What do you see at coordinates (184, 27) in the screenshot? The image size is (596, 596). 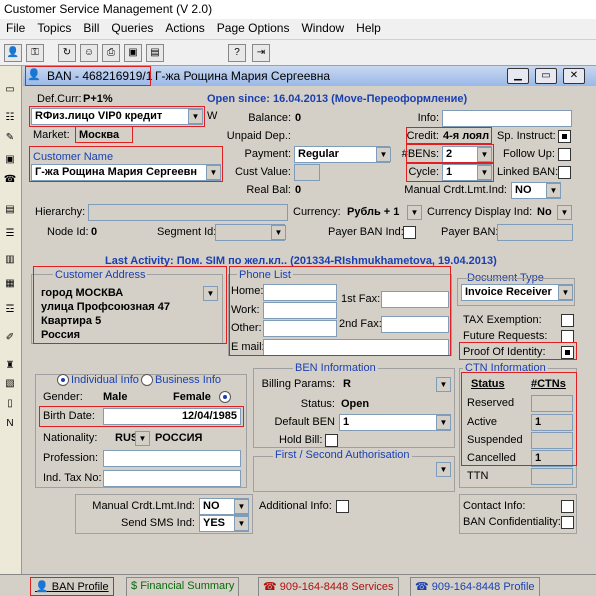 I see `menu-actions: Actions` at bounding box center [184, 27].